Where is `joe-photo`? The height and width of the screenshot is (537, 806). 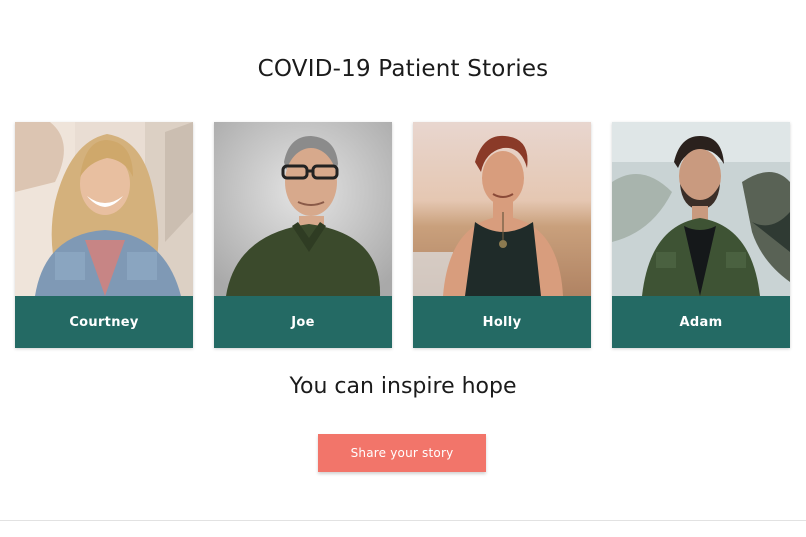 joe-photo is located at coordinates (303, 209).